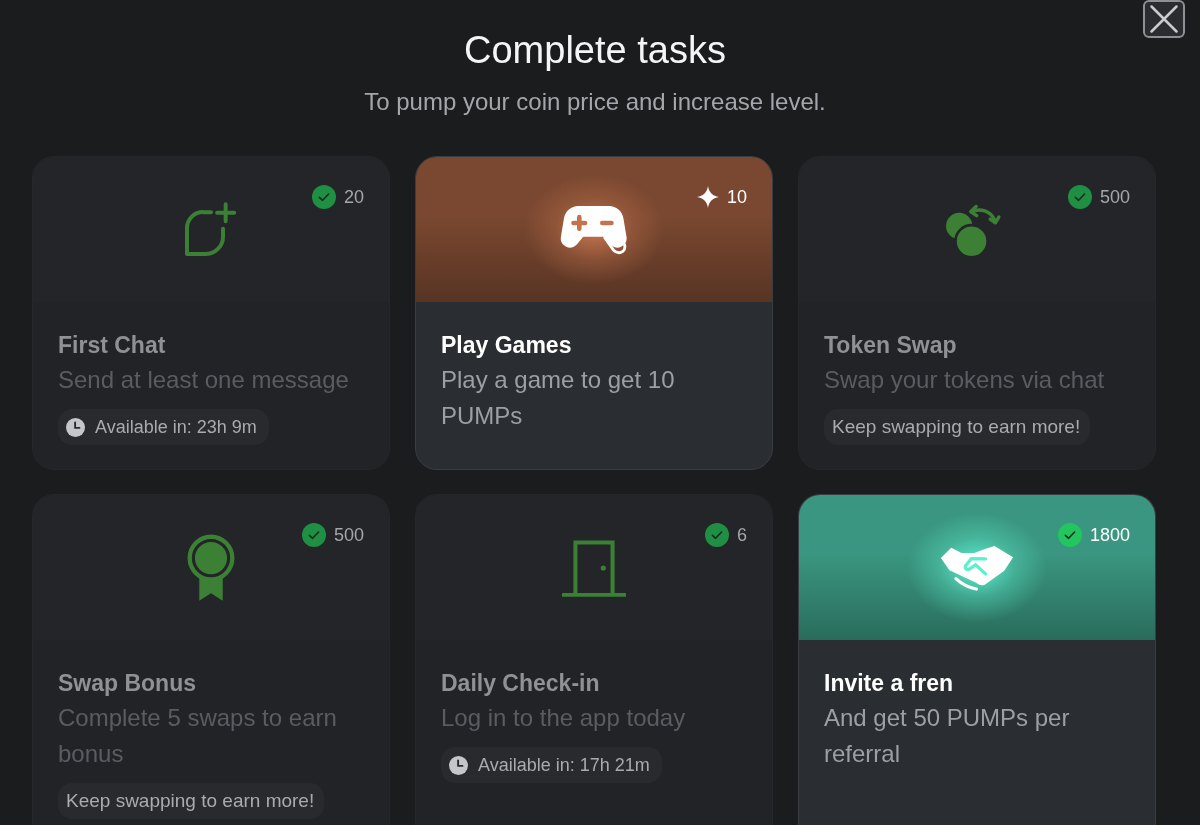  I want to click on reward-amount: 6, so click(742, 535).